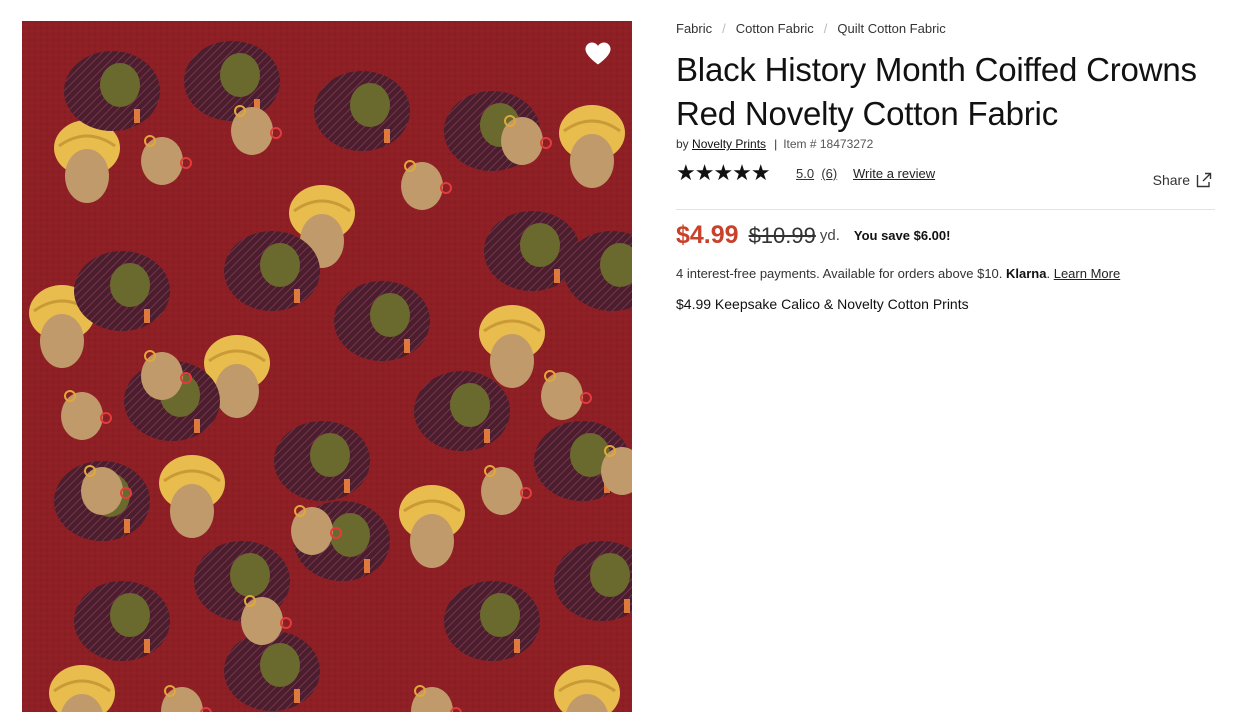  I want to click on product-title-line2: Red Novelty Cotton Fabric, so click(867, 113).